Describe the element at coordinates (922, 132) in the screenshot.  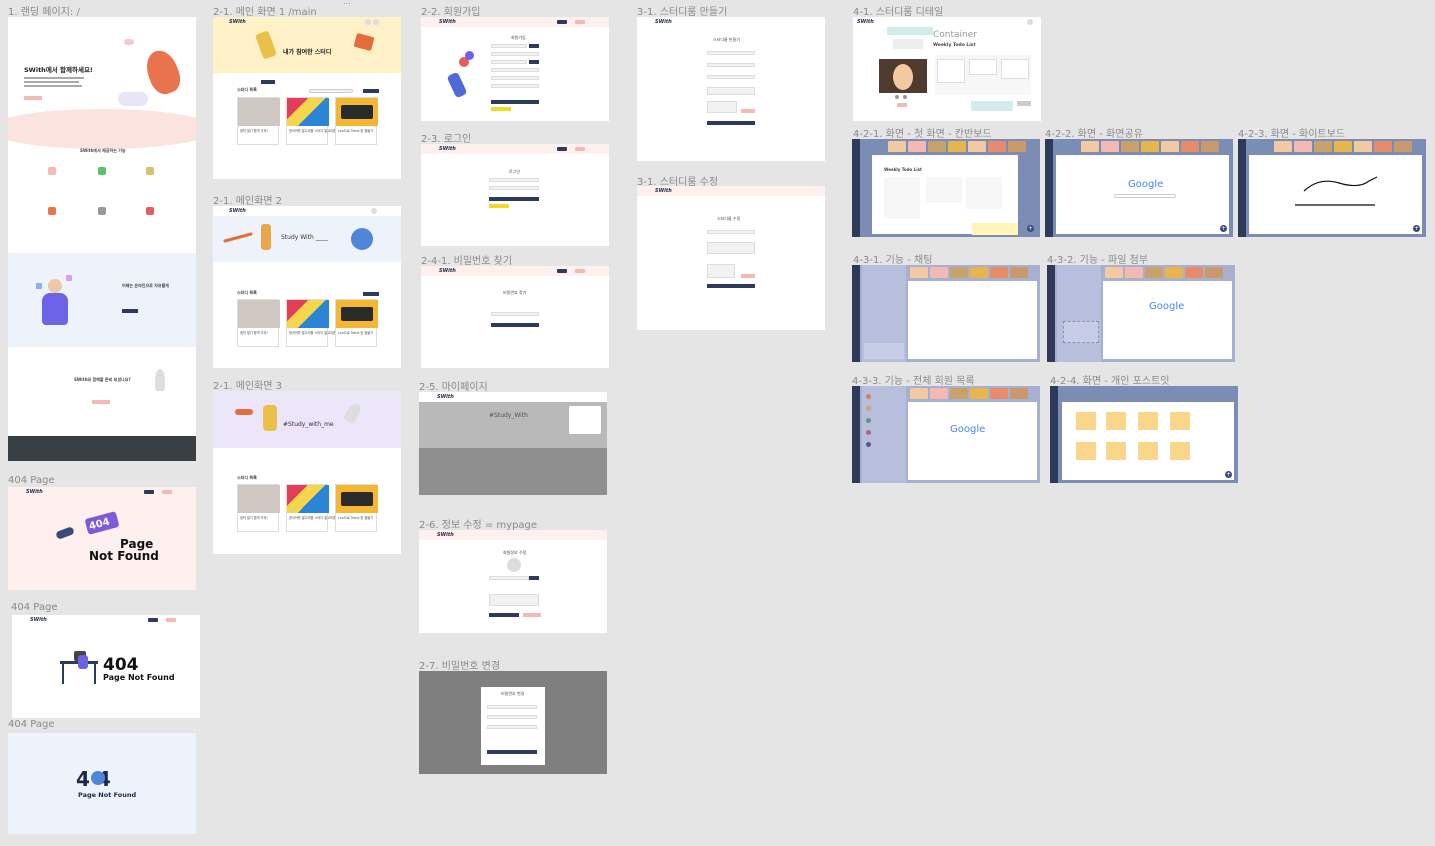
I see `frame-label-kanban: 4-2-1. 화면 - 첫 화면 - 칸반보드` at that location.